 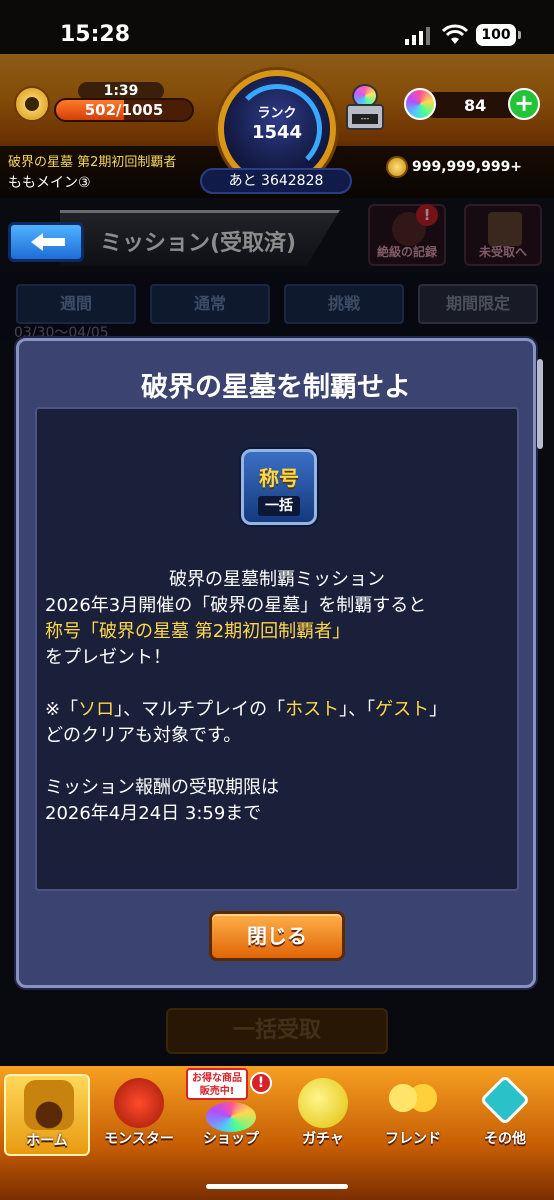 I want to click on nav-other: その他, so click(x=505, y=1115).